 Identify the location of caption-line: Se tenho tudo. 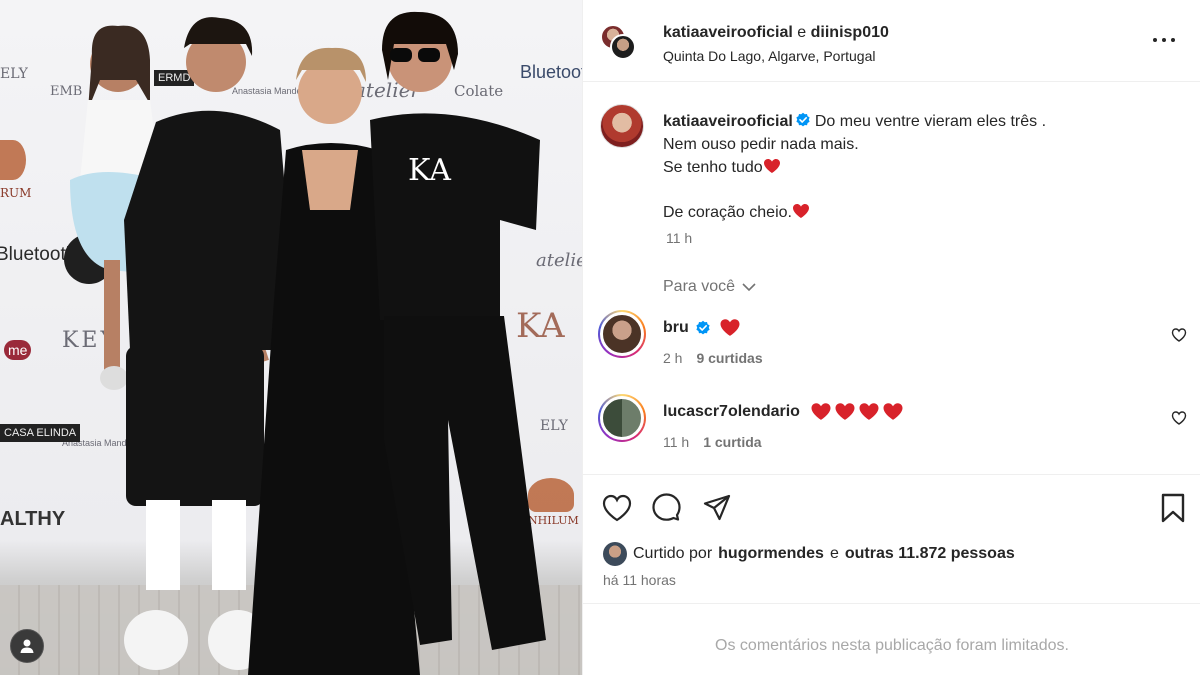
(913, 167).